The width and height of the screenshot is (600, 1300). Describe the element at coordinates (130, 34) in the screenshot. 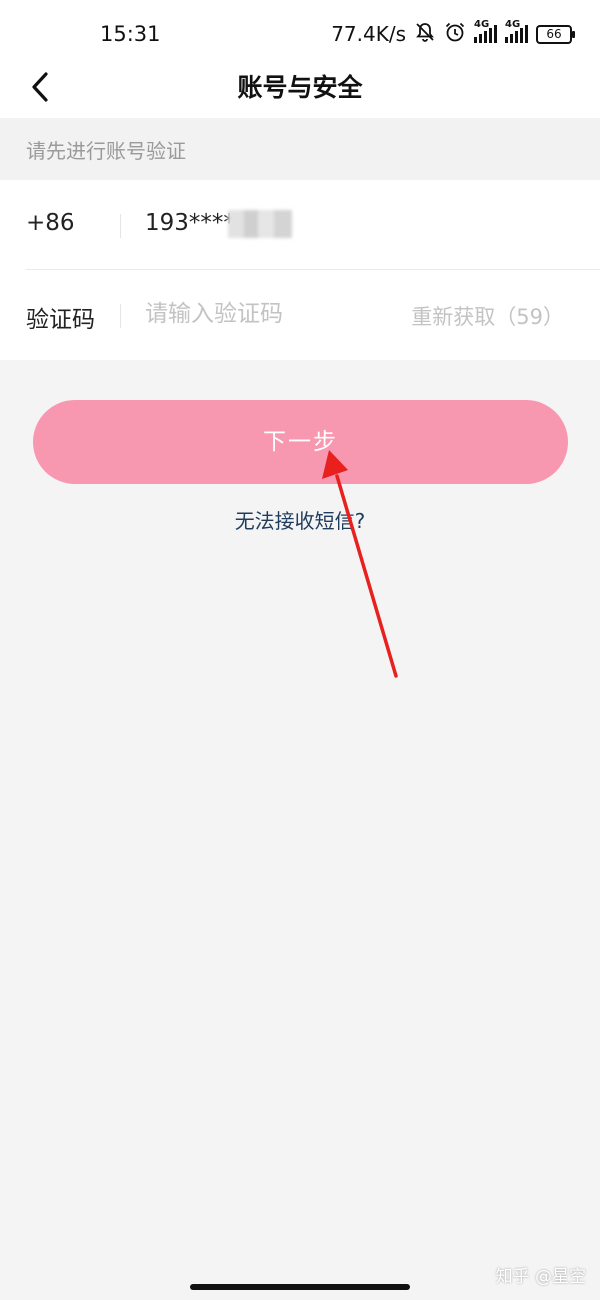

I see `status-time: 15:31` at that location.